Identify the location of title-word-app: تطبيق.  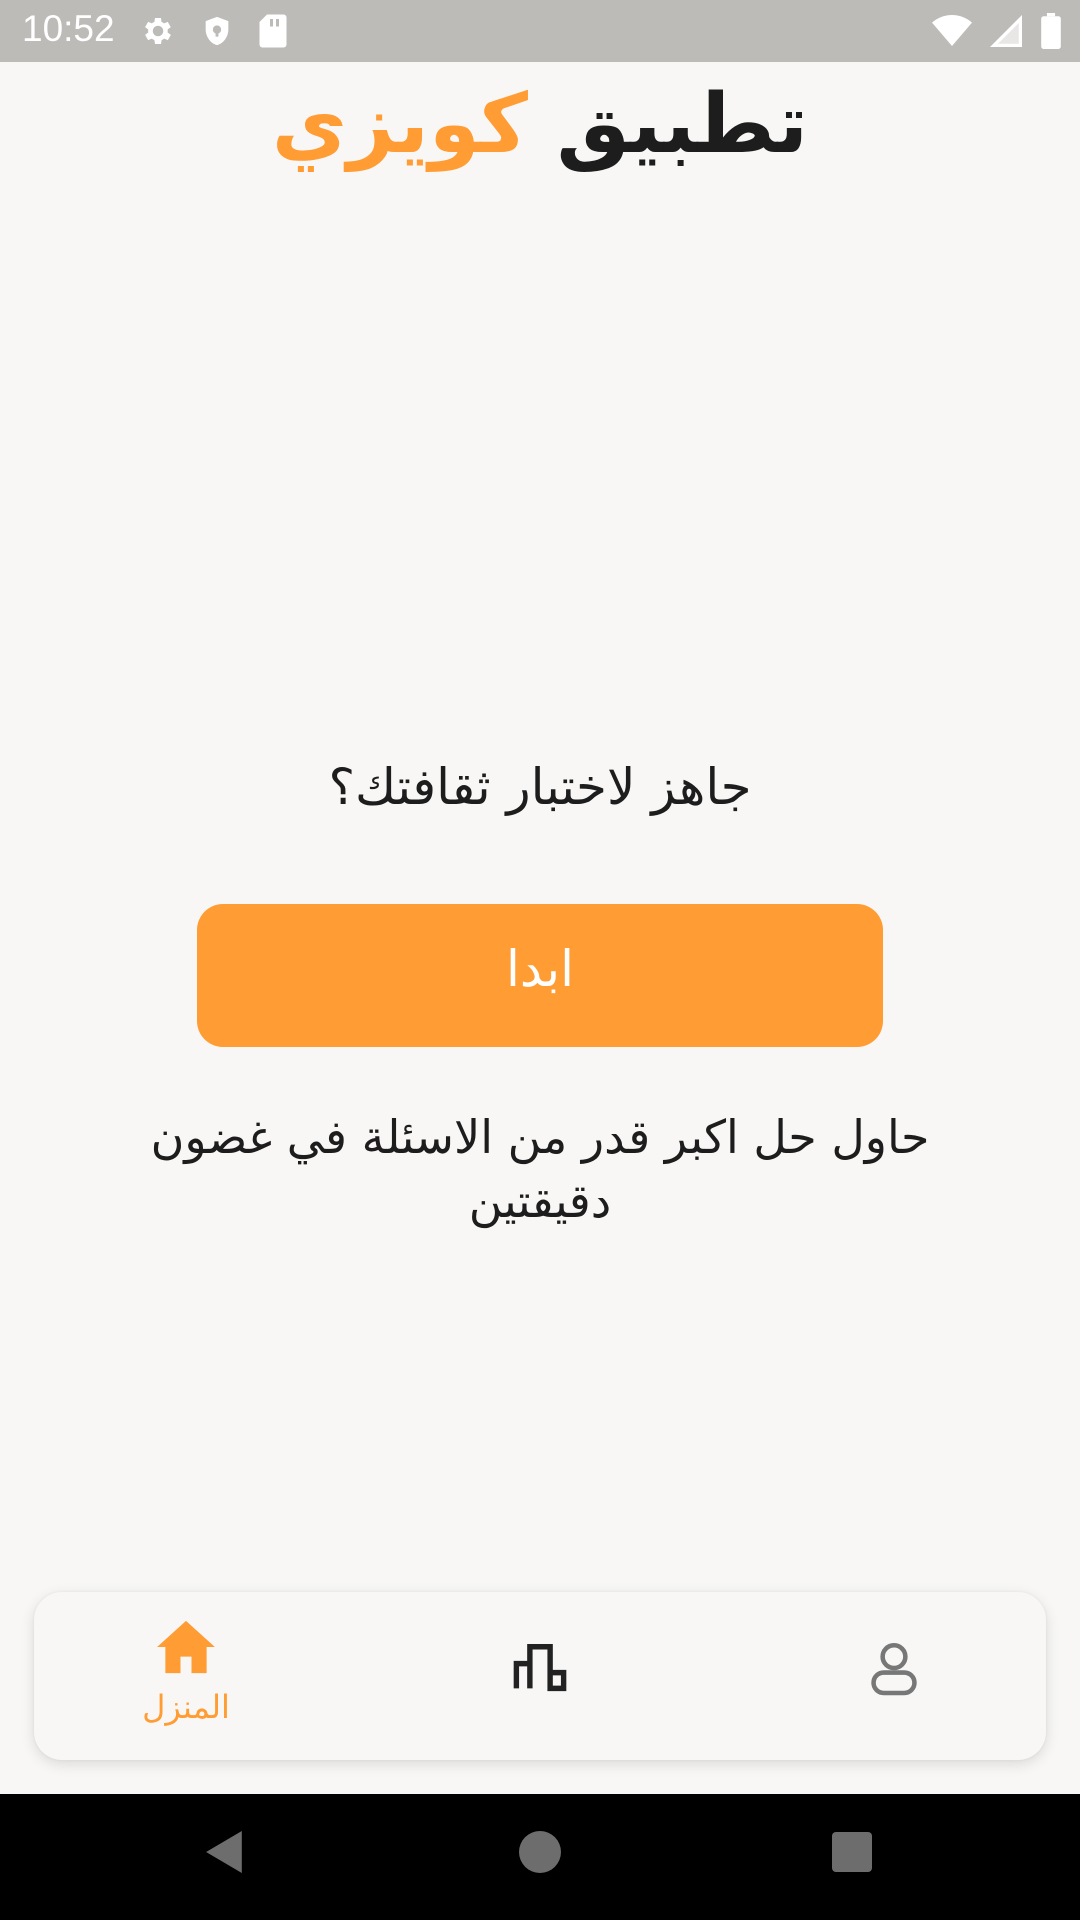
(682, 124).